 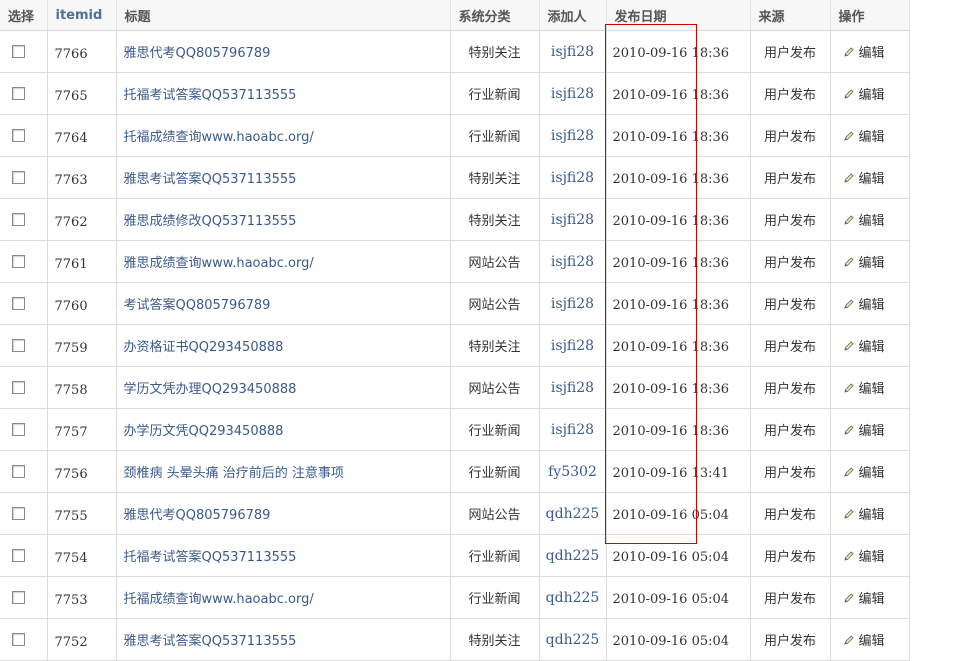 I want to click on itemid-cell: 7765, so click(x=82, y=93).